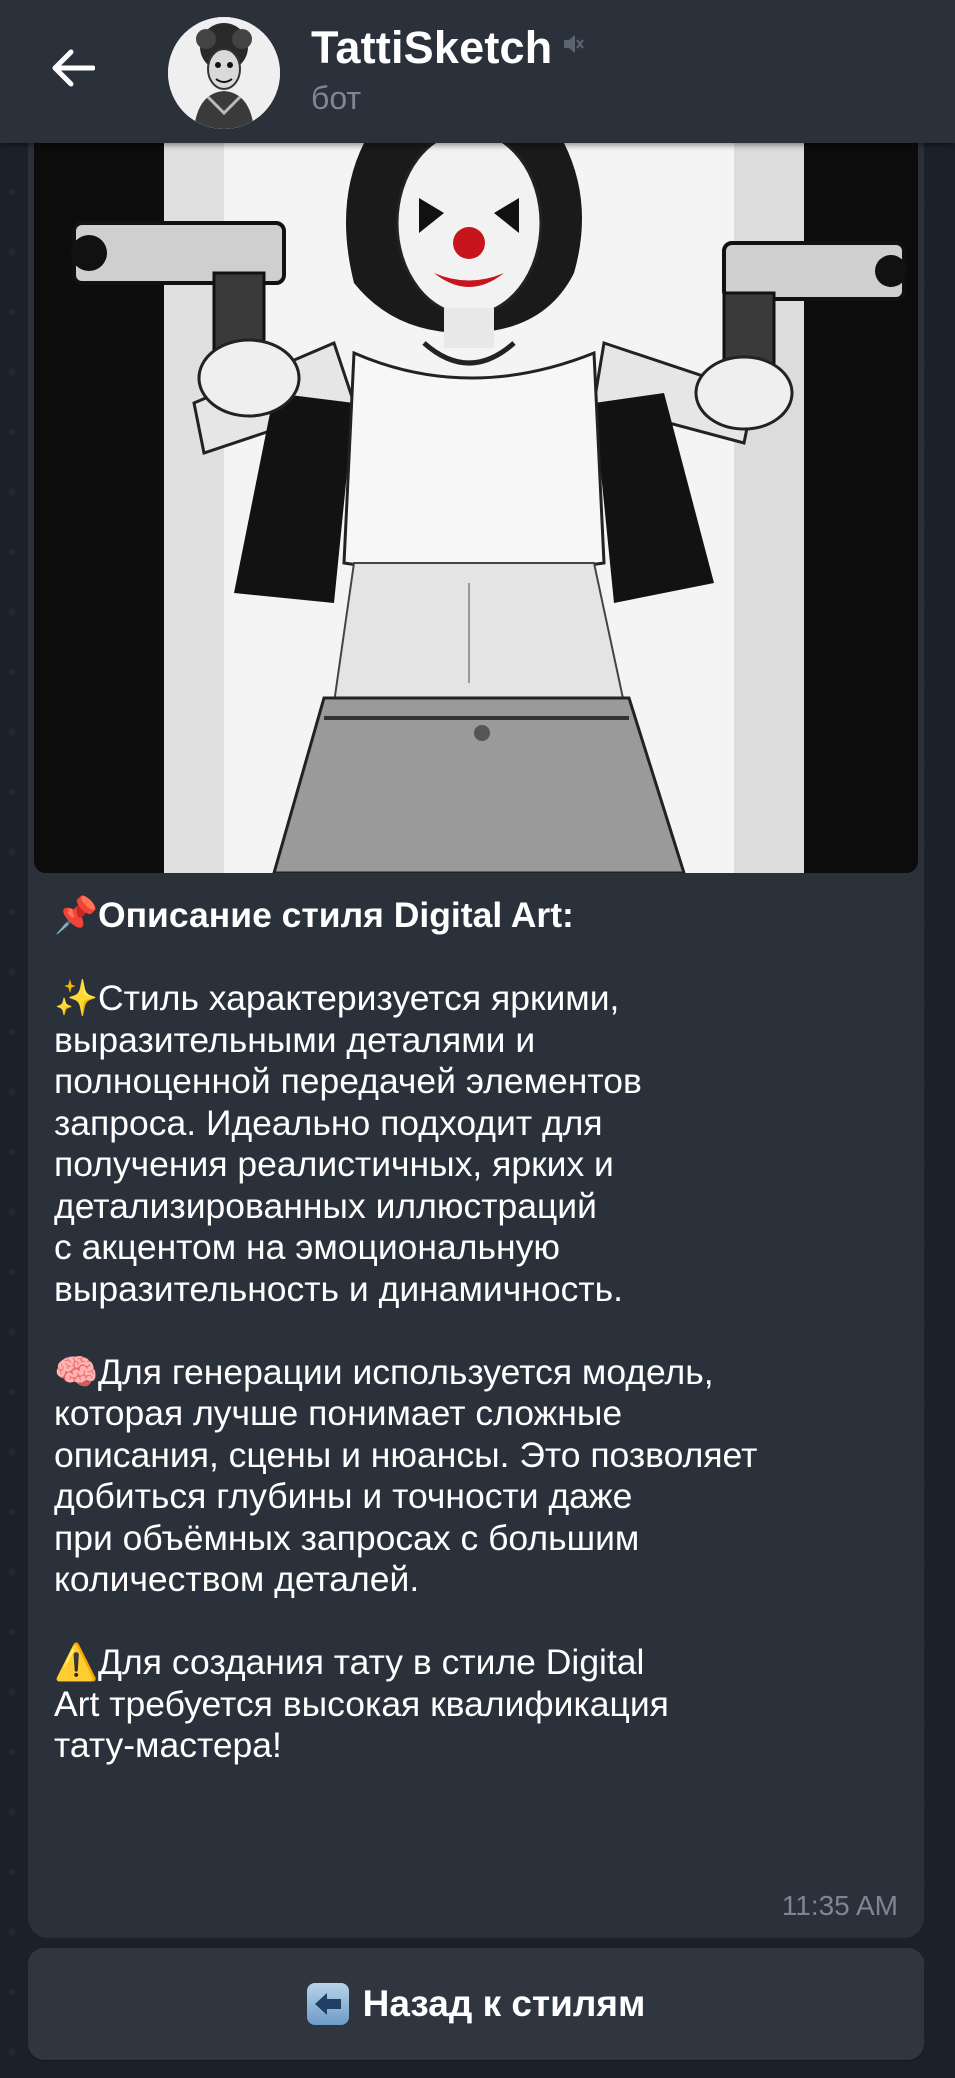 This screenshot has width=955, height=2078. I want to click on chat-header: TattiSketch бот, so click(477, 71).